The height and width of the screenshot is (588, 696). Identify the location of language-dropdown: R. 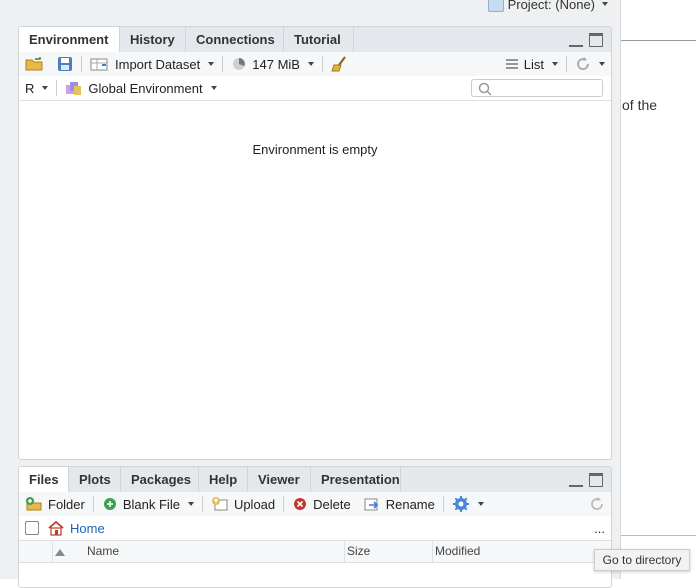
(36, 88).